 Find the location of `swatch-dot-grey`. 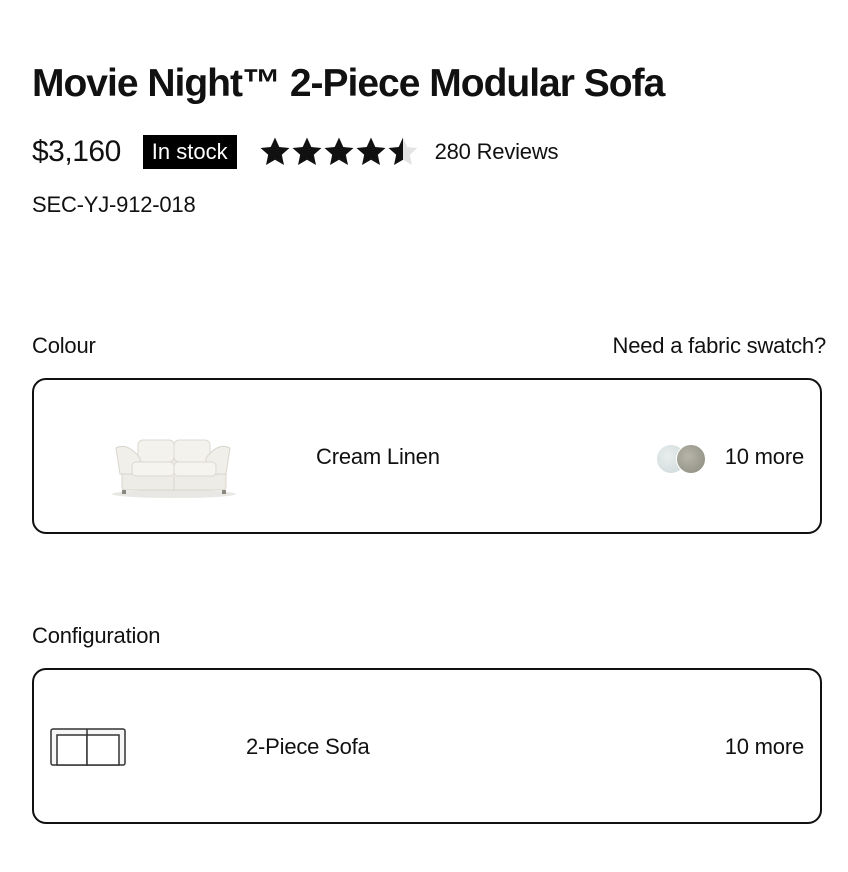

swatch-dot-grey is located at coordinates (691, 459).